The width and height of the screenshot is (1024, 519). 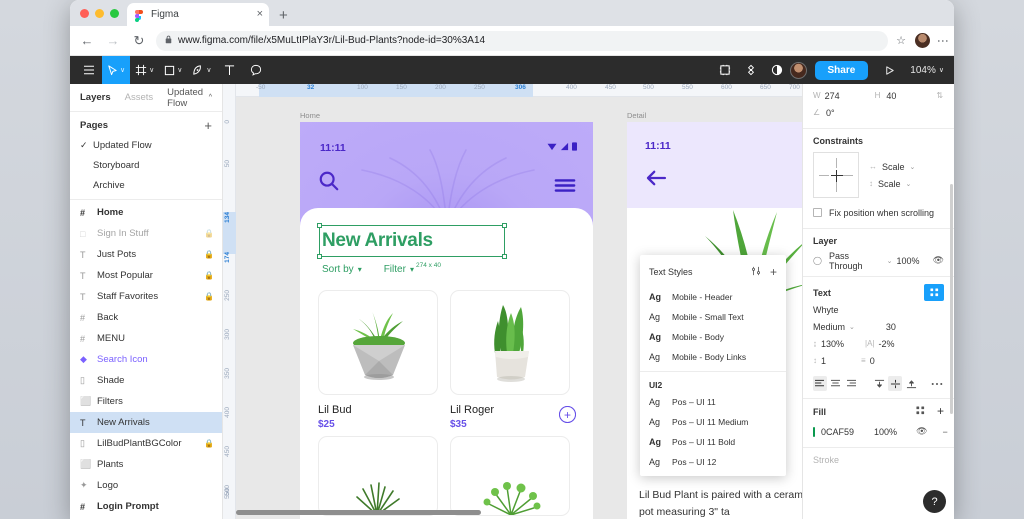 What do you see at coordinates (777, 70) in the screenshot?
I see `mask-button` at bounding box center [777, 70].